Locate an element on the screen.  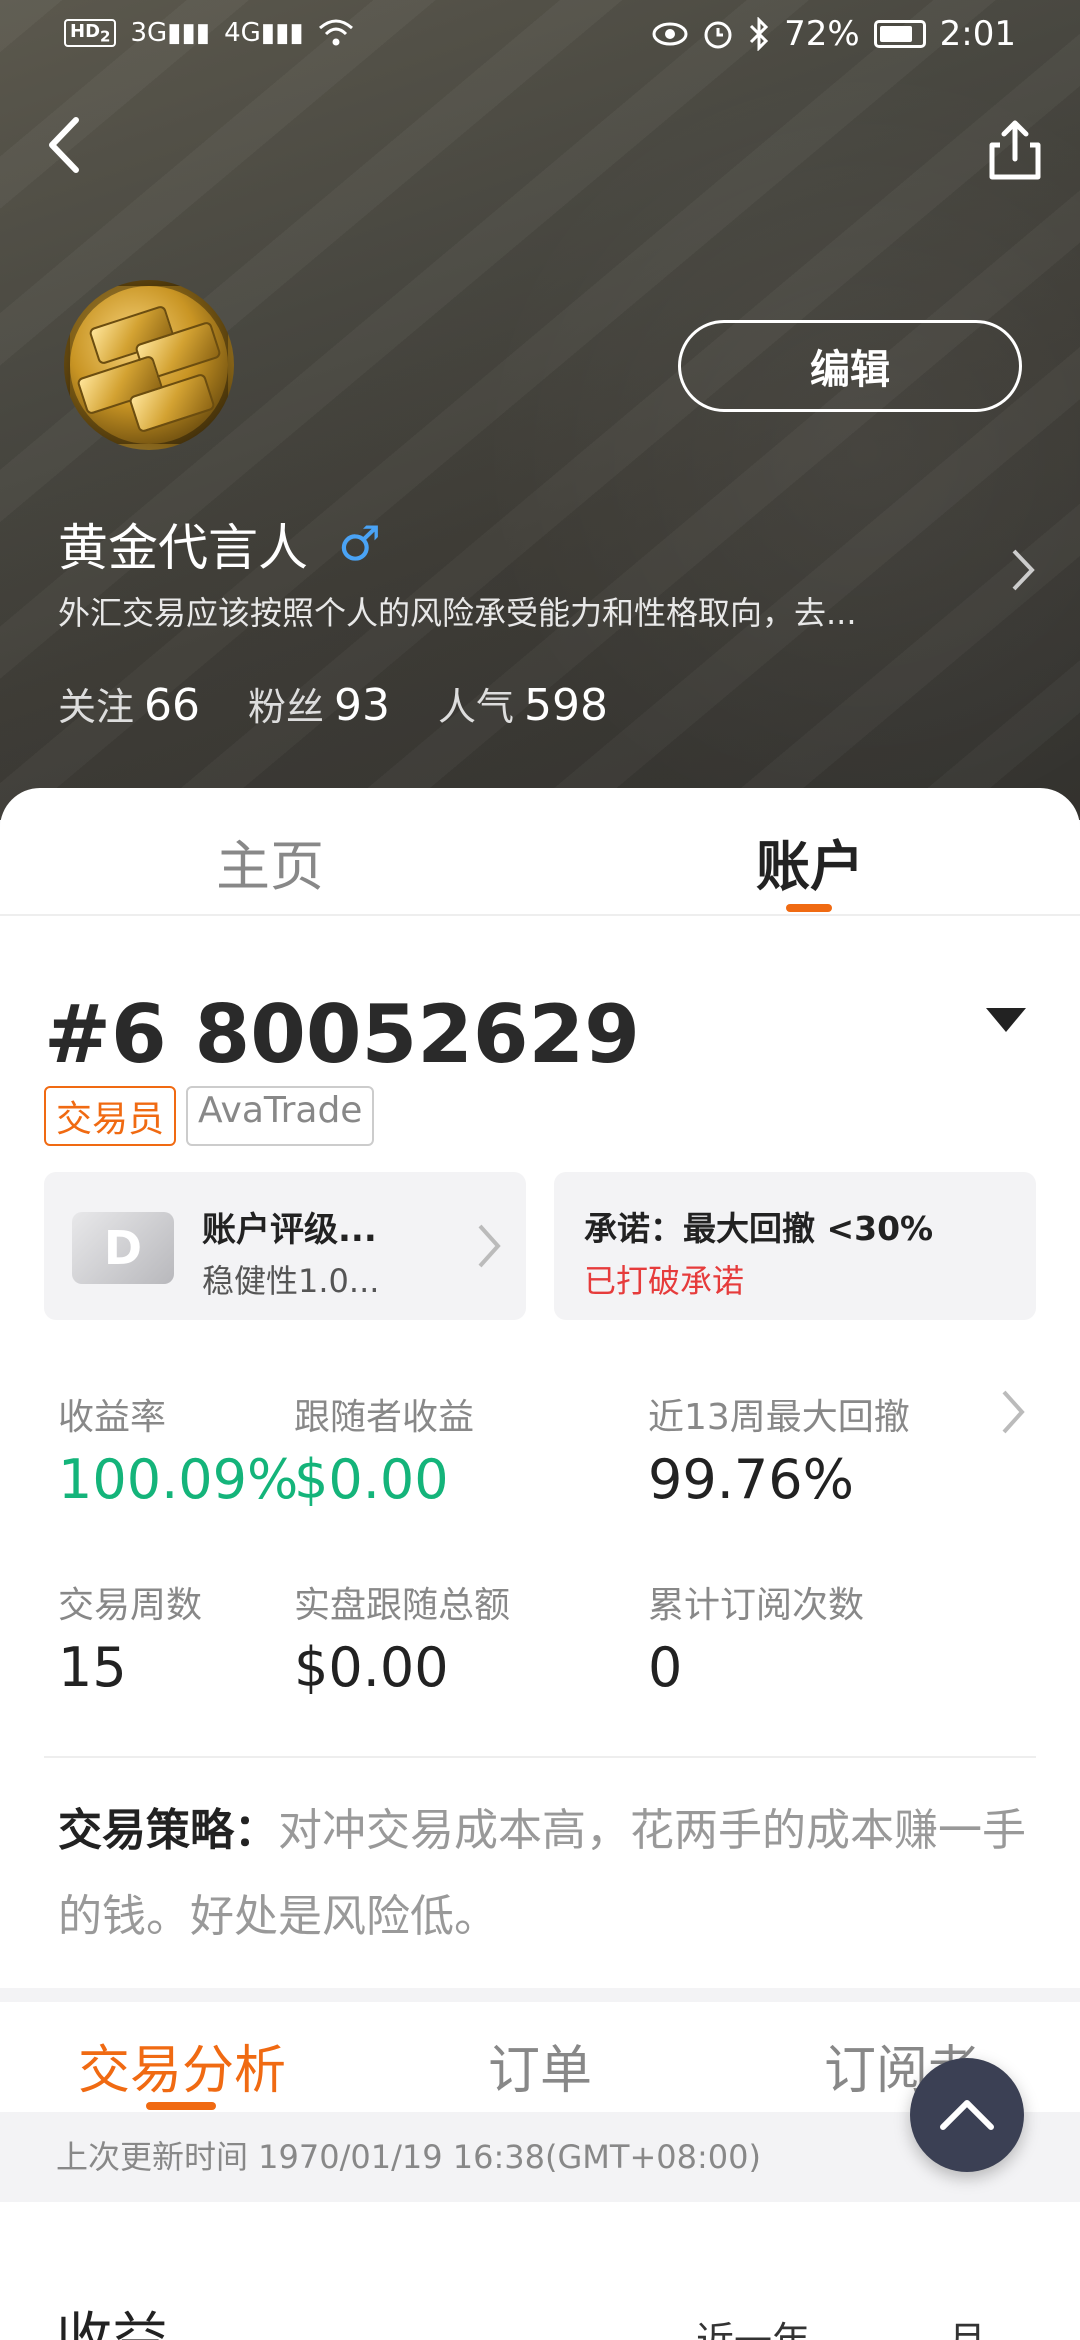
chevron-up-icon is located at coordinates (967, 2115).